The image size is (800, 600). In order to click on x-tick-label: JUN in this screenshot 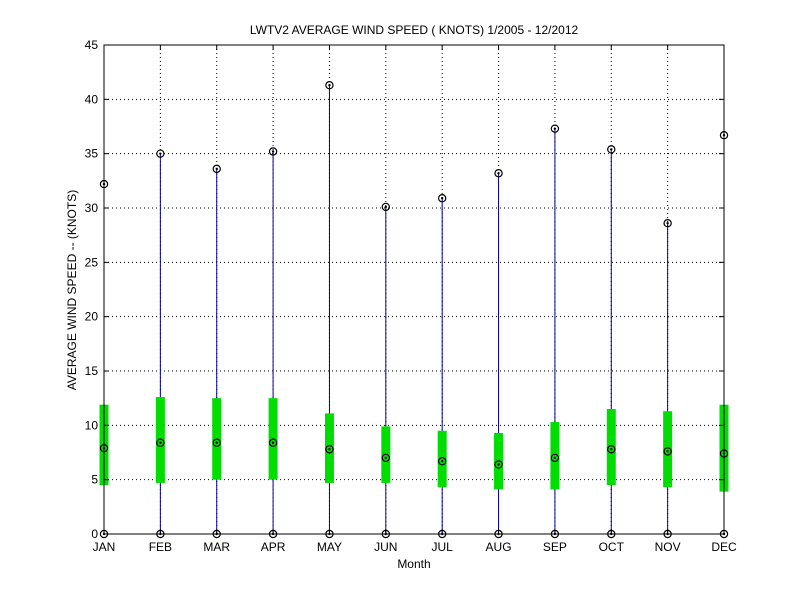, I will do `click(385, 547)`.